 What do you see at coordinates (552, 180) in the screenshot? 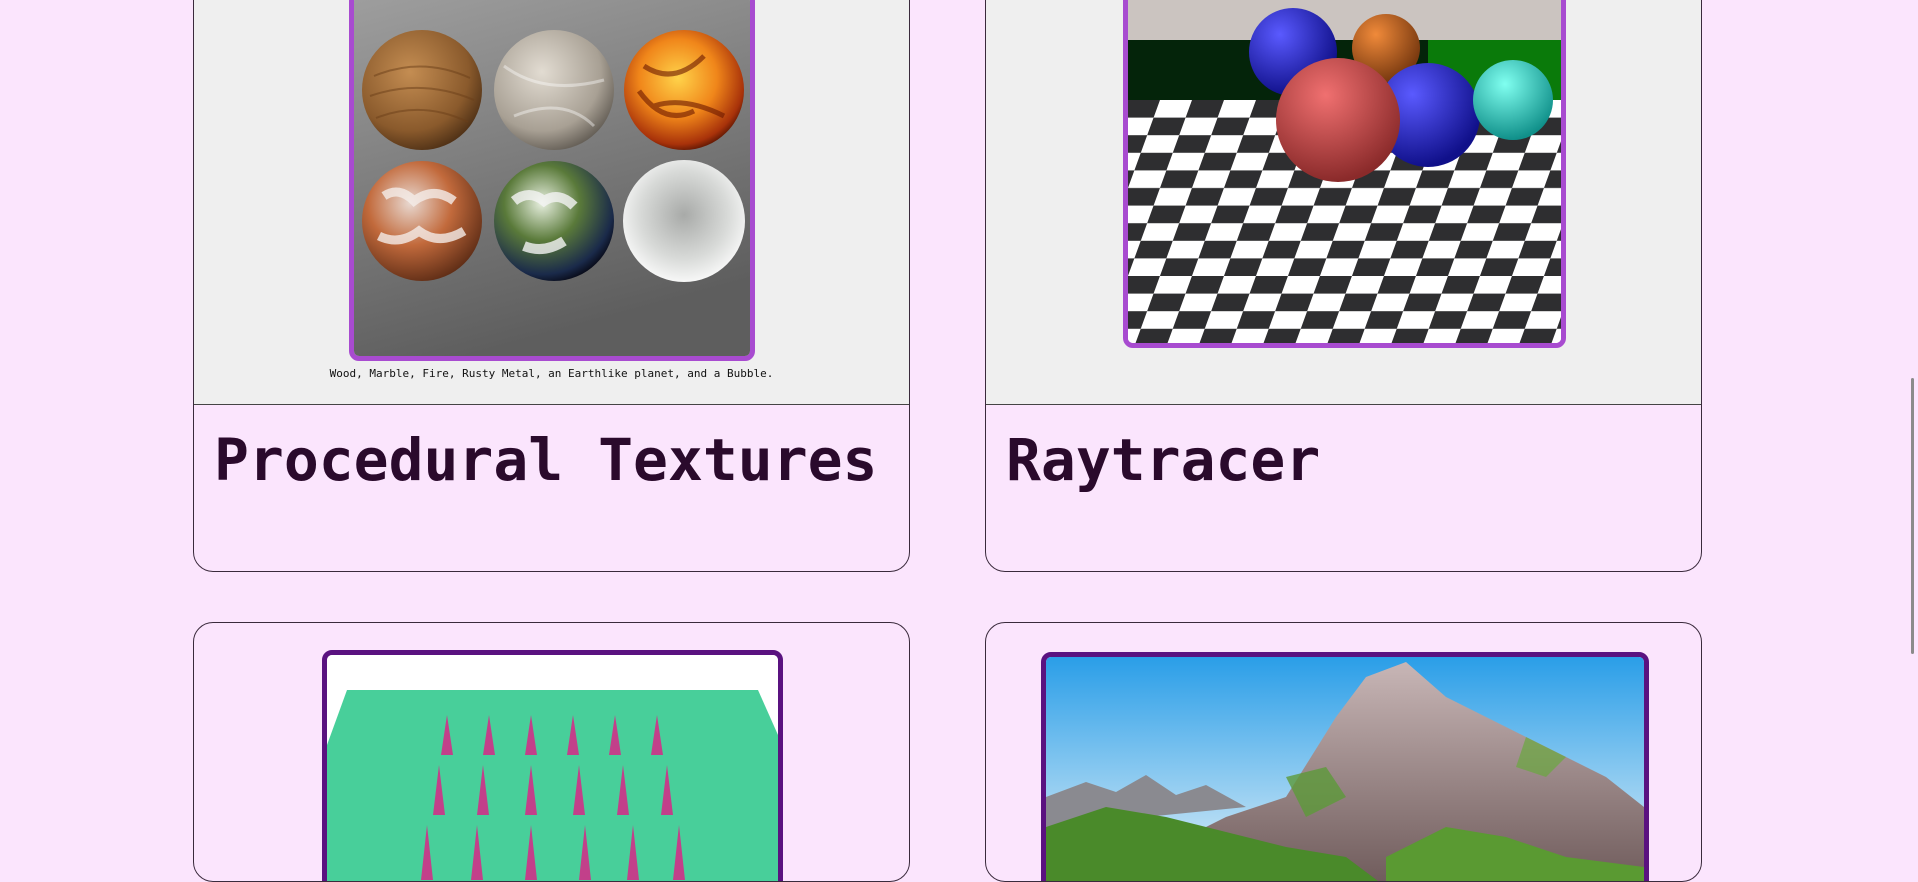
I see `procedural-textures-image` at bounding box center [552, 180].